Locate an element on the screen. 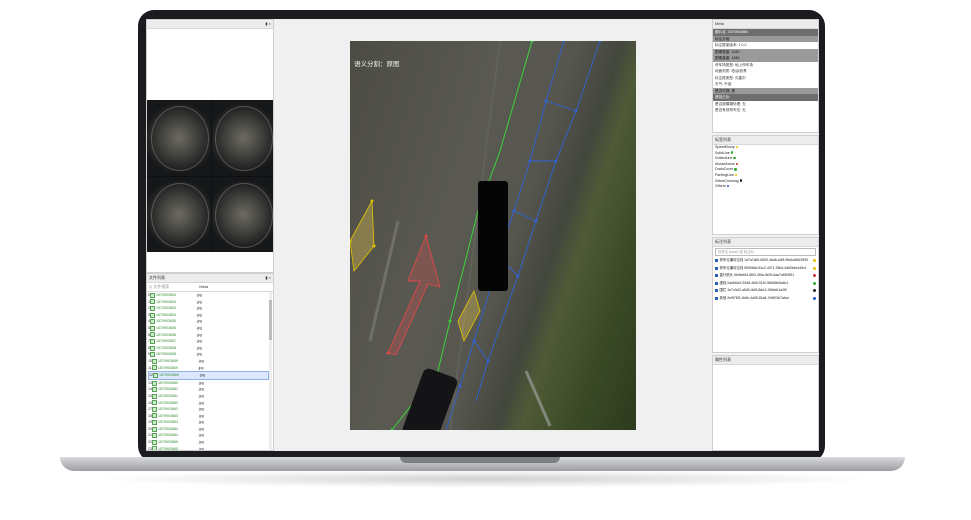 The width and height of the screenshot is (971, 520). annotation-item: 其他 2e9f7f09-1b8e-4a95-81a6-7e5f03b7a4ce is located at coordinates (765, 299).